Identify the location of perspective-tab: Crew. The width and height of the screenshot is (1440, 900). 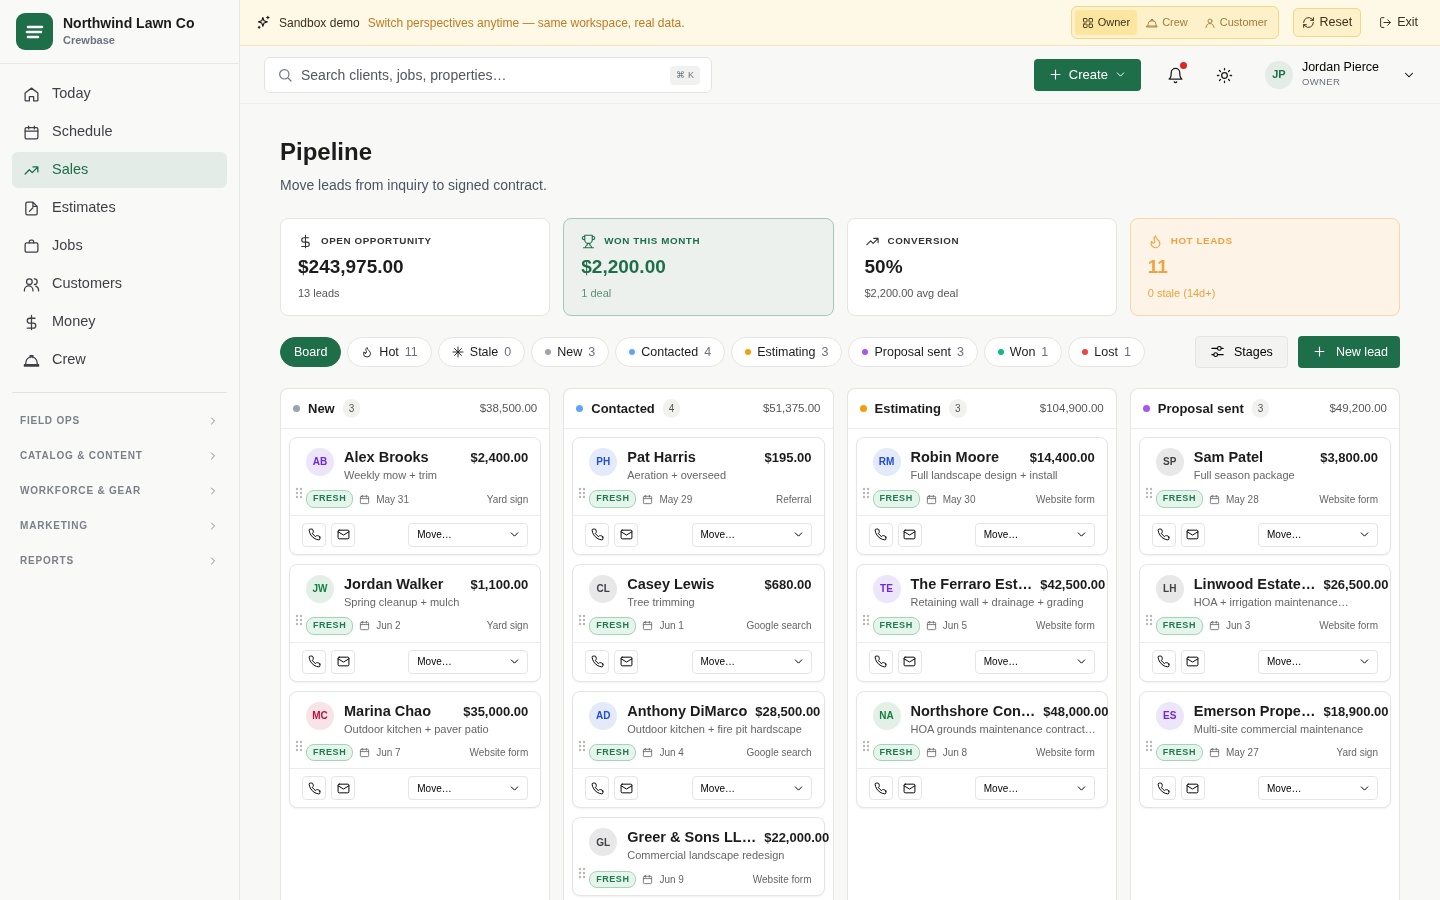
(1167, 22).